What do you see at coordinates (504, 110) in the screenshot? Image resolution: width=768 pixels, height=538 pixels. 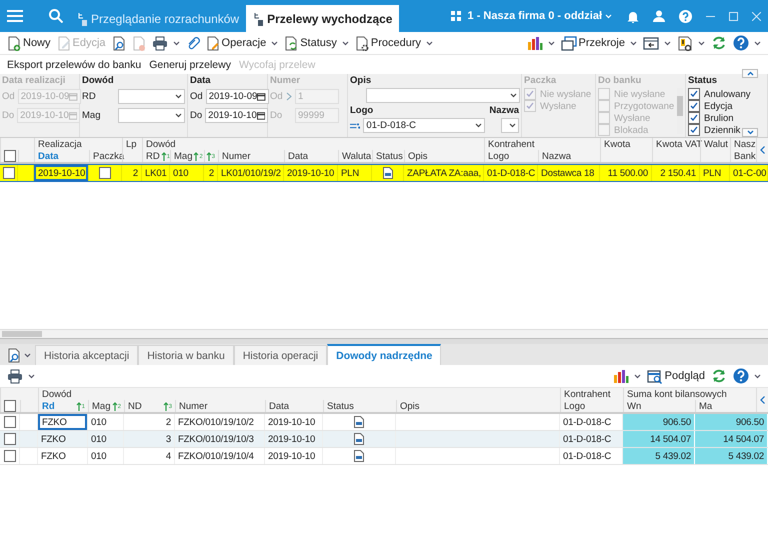 I see `filter-title: Nazwa` at bounding box center [504, 110].